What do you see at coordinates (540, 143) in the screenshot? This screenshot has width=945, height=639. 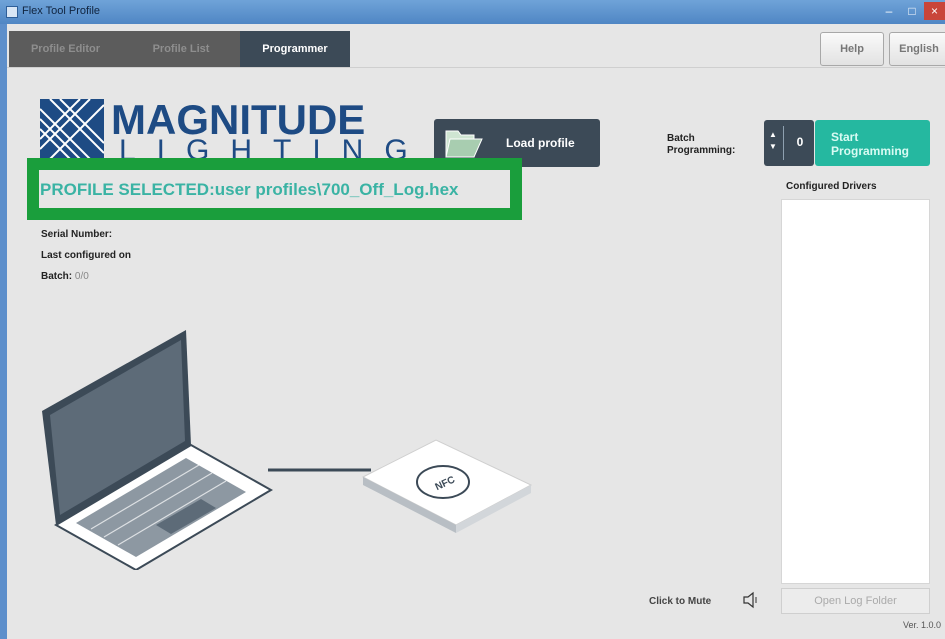 I see `load-profile-label: Load profile` at bounding box center [540, 143].